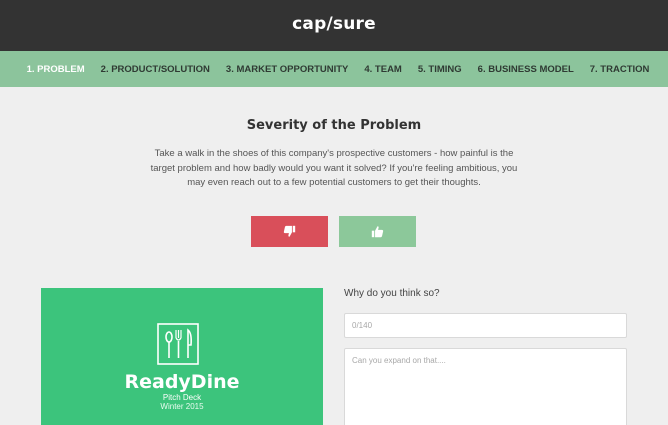  I want to click on expand-answer-textarea, so click(485, 386).